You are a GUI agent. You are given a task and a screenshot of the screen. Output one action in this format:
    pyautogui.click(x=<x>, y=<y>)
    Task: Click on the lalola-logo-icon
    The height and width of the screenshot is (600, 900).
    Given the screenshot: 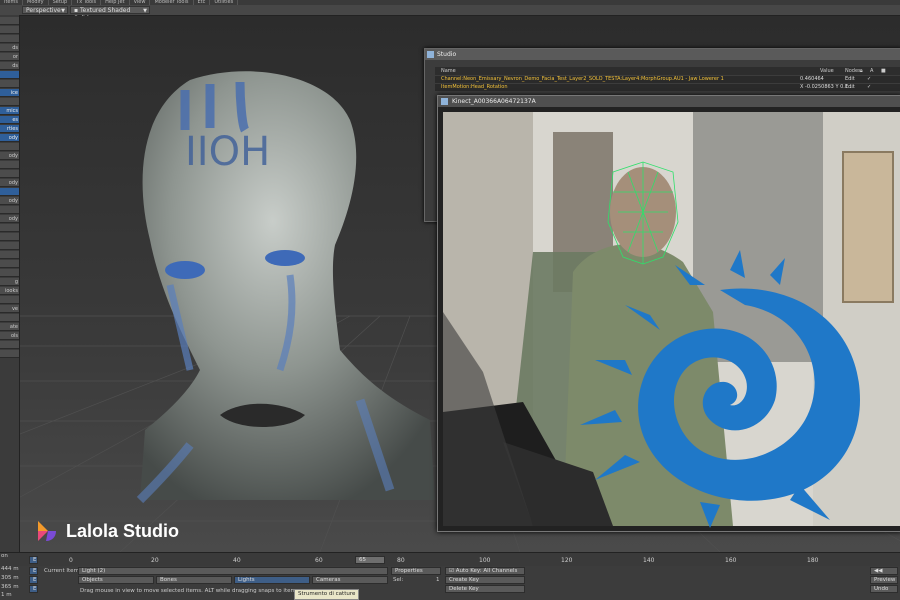 What is the action you would take?
    pyautogui.click(x=47, y=531)
    